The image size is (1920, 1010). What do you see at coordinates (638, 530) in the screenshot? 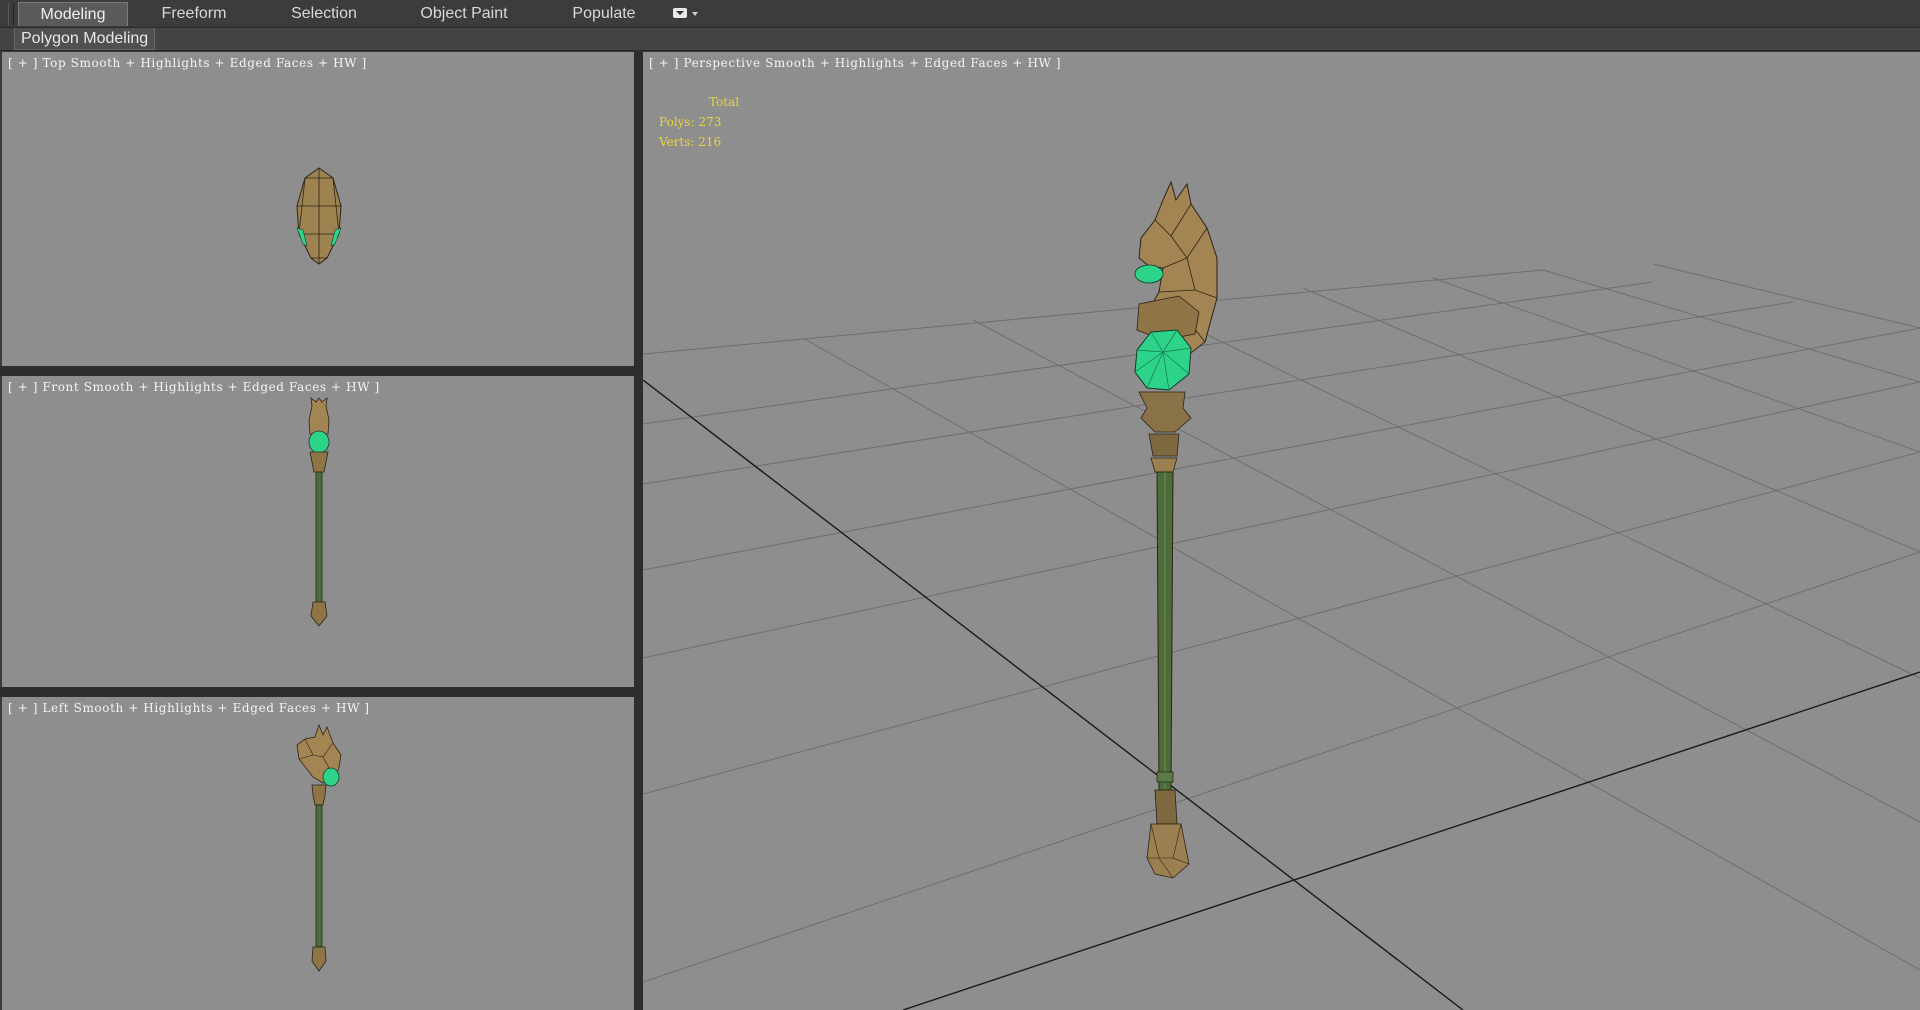
I see `viewport-divider-vertical` at bounding box center [638, 530].